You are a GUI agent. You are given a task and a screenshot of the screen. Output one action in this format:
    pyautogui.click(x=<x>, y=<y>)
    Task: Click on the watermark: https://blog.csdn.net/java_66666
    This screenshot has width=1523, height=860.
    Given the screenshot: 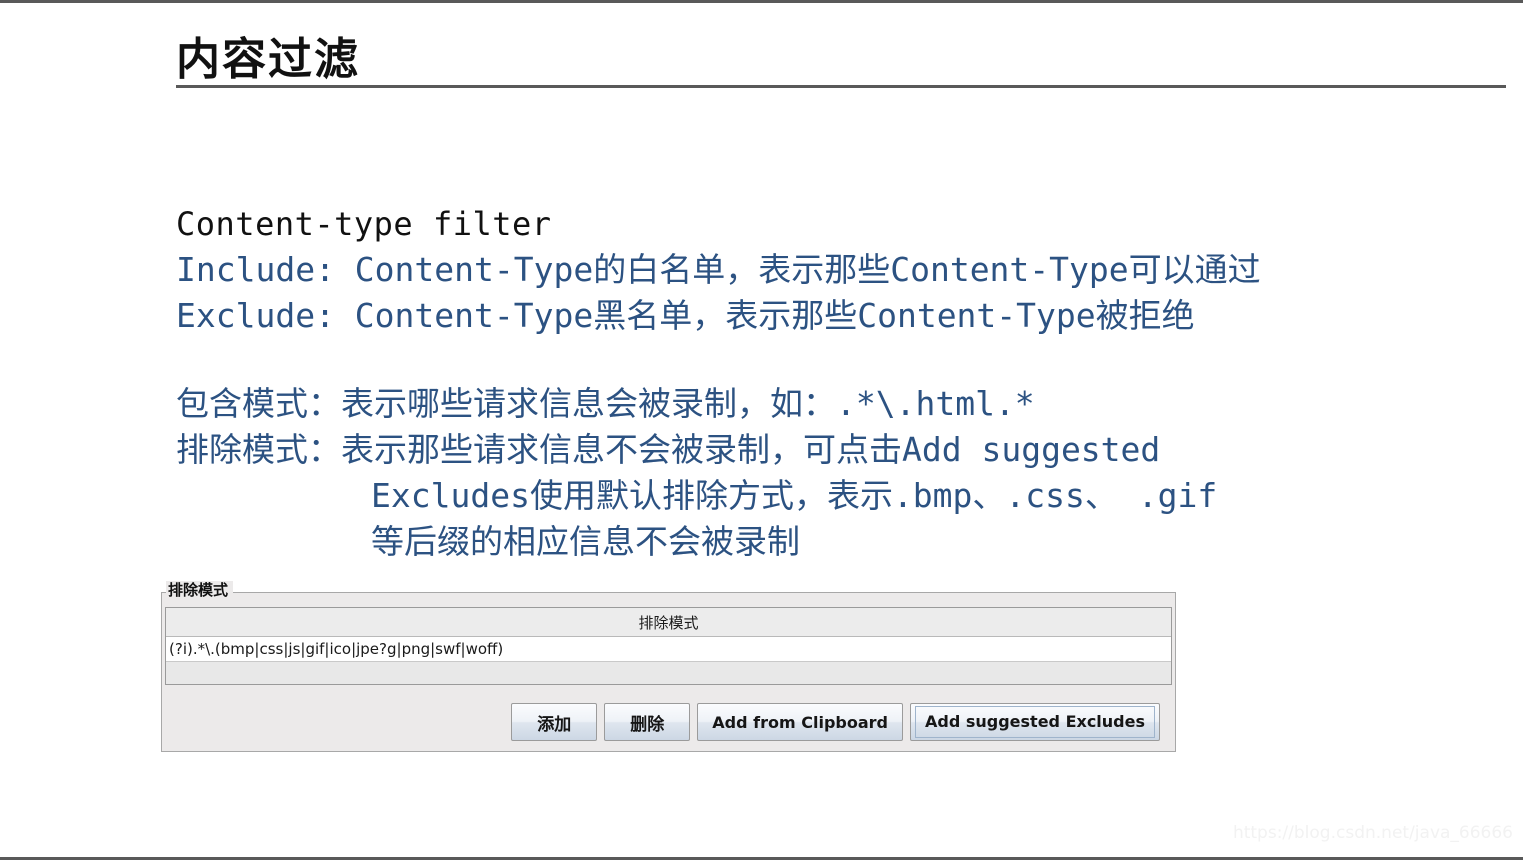 What is the action you would take?
    pyautogui.click(x=1372, y=833)
    